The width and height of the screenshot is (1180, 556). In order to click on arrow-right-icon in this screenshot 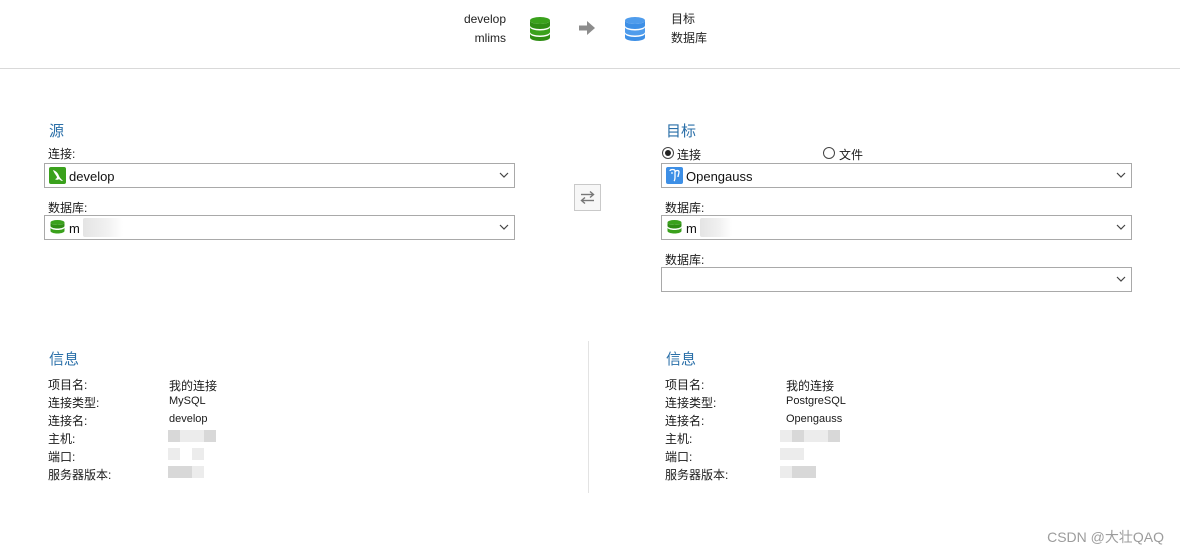, I will do `click(587, 28)`.